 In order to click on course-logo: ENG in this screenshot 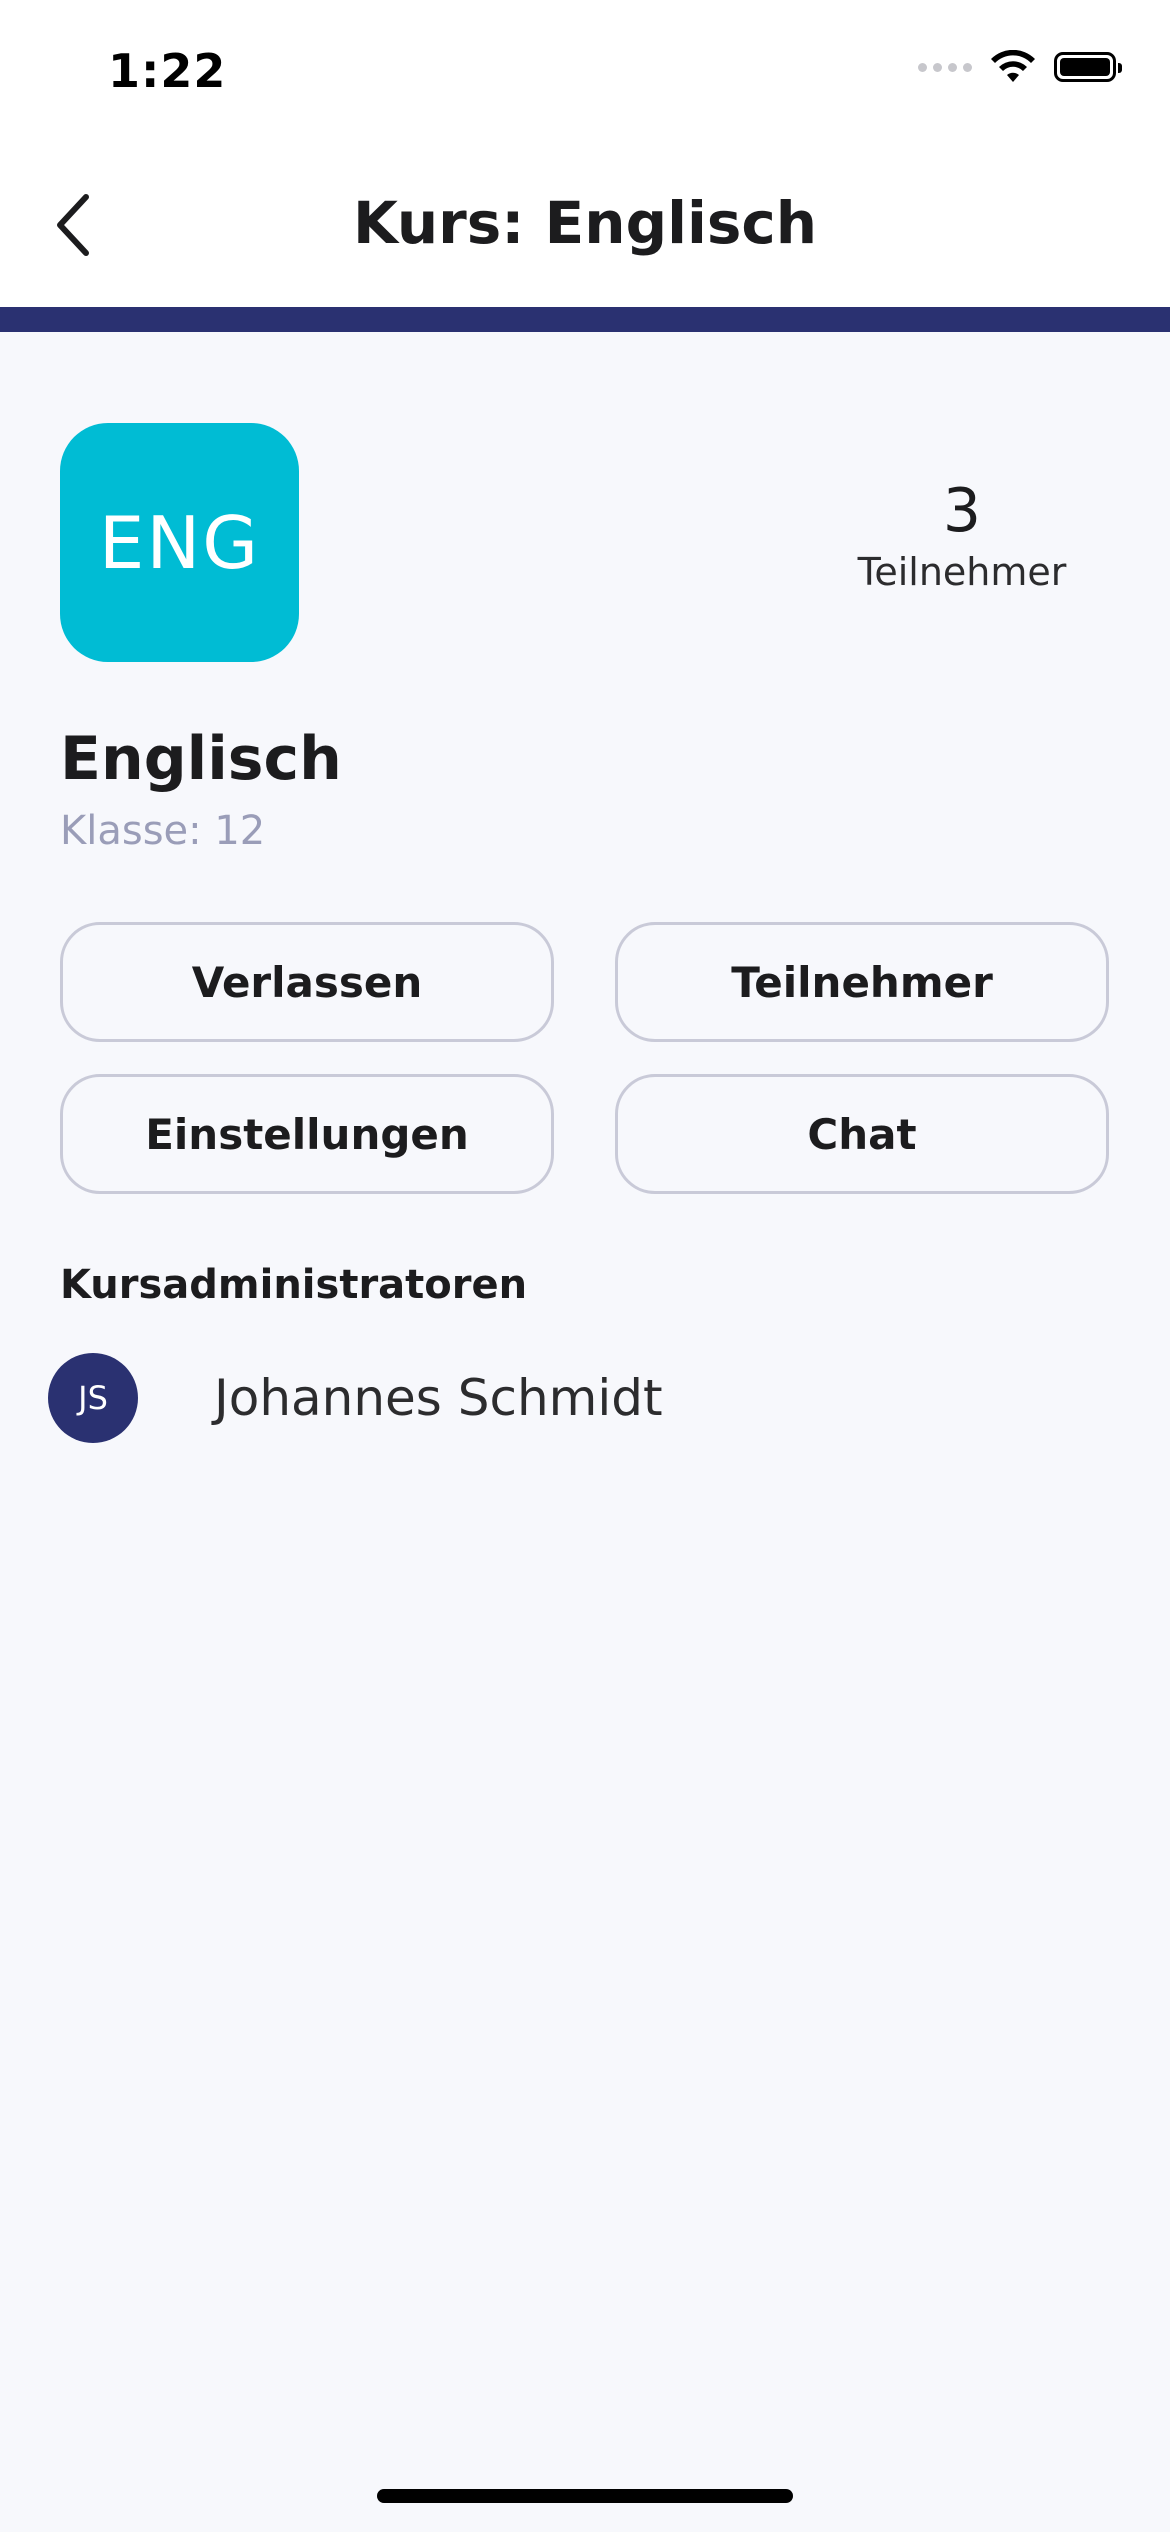, I will do `click(179, 542)`.